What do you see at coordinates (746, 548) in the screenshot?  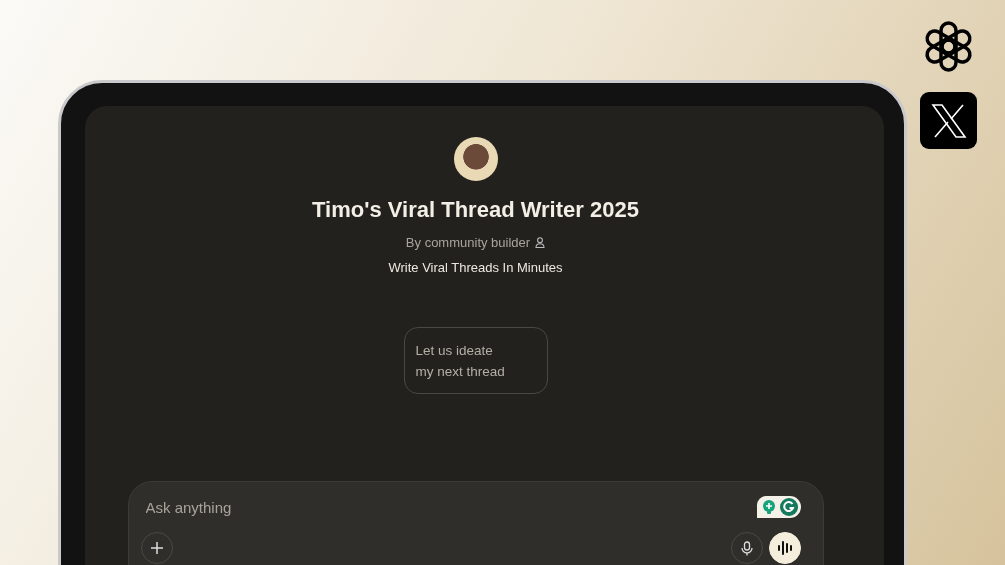 I see `microphone-icon` at bounding box center [746, 548].